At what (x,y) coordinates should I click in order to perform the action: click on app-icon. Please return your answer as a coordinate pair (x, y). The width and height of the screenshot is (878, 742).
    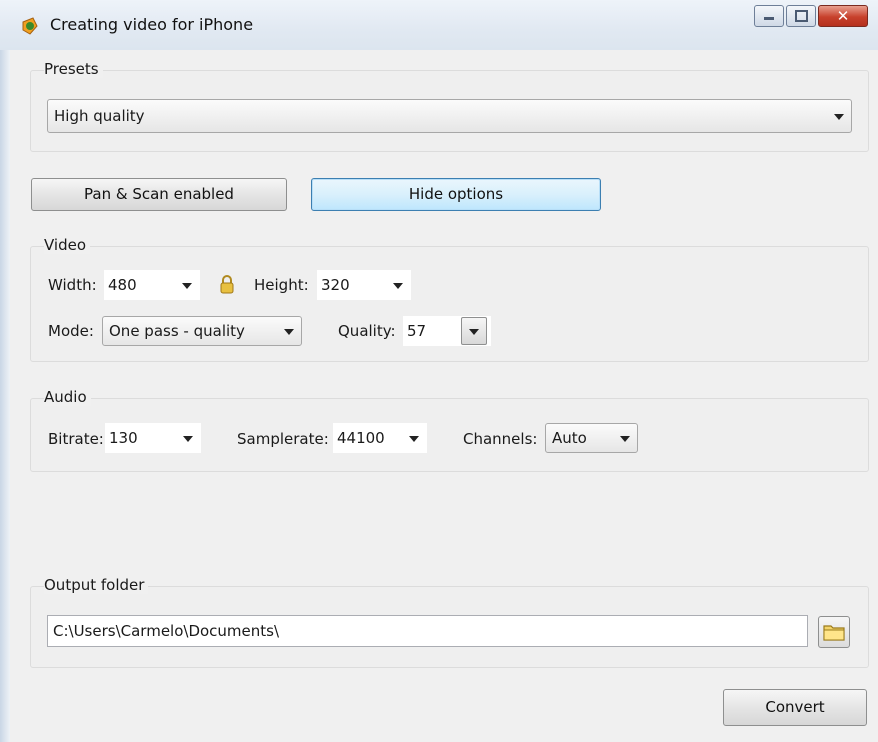
    Looking at the image, I should click on (30, 26).